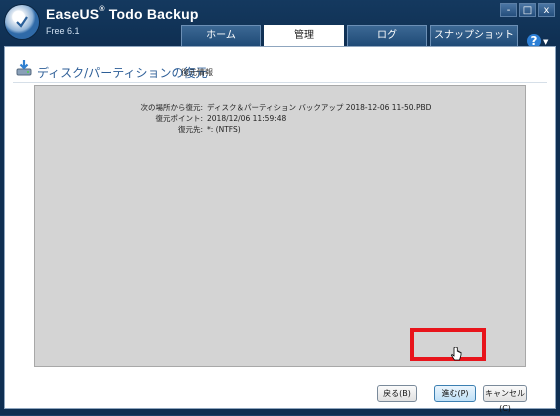 This screenshot has width=560, height=416. I want to click on window-controls: - □ x, so click(527, 10).